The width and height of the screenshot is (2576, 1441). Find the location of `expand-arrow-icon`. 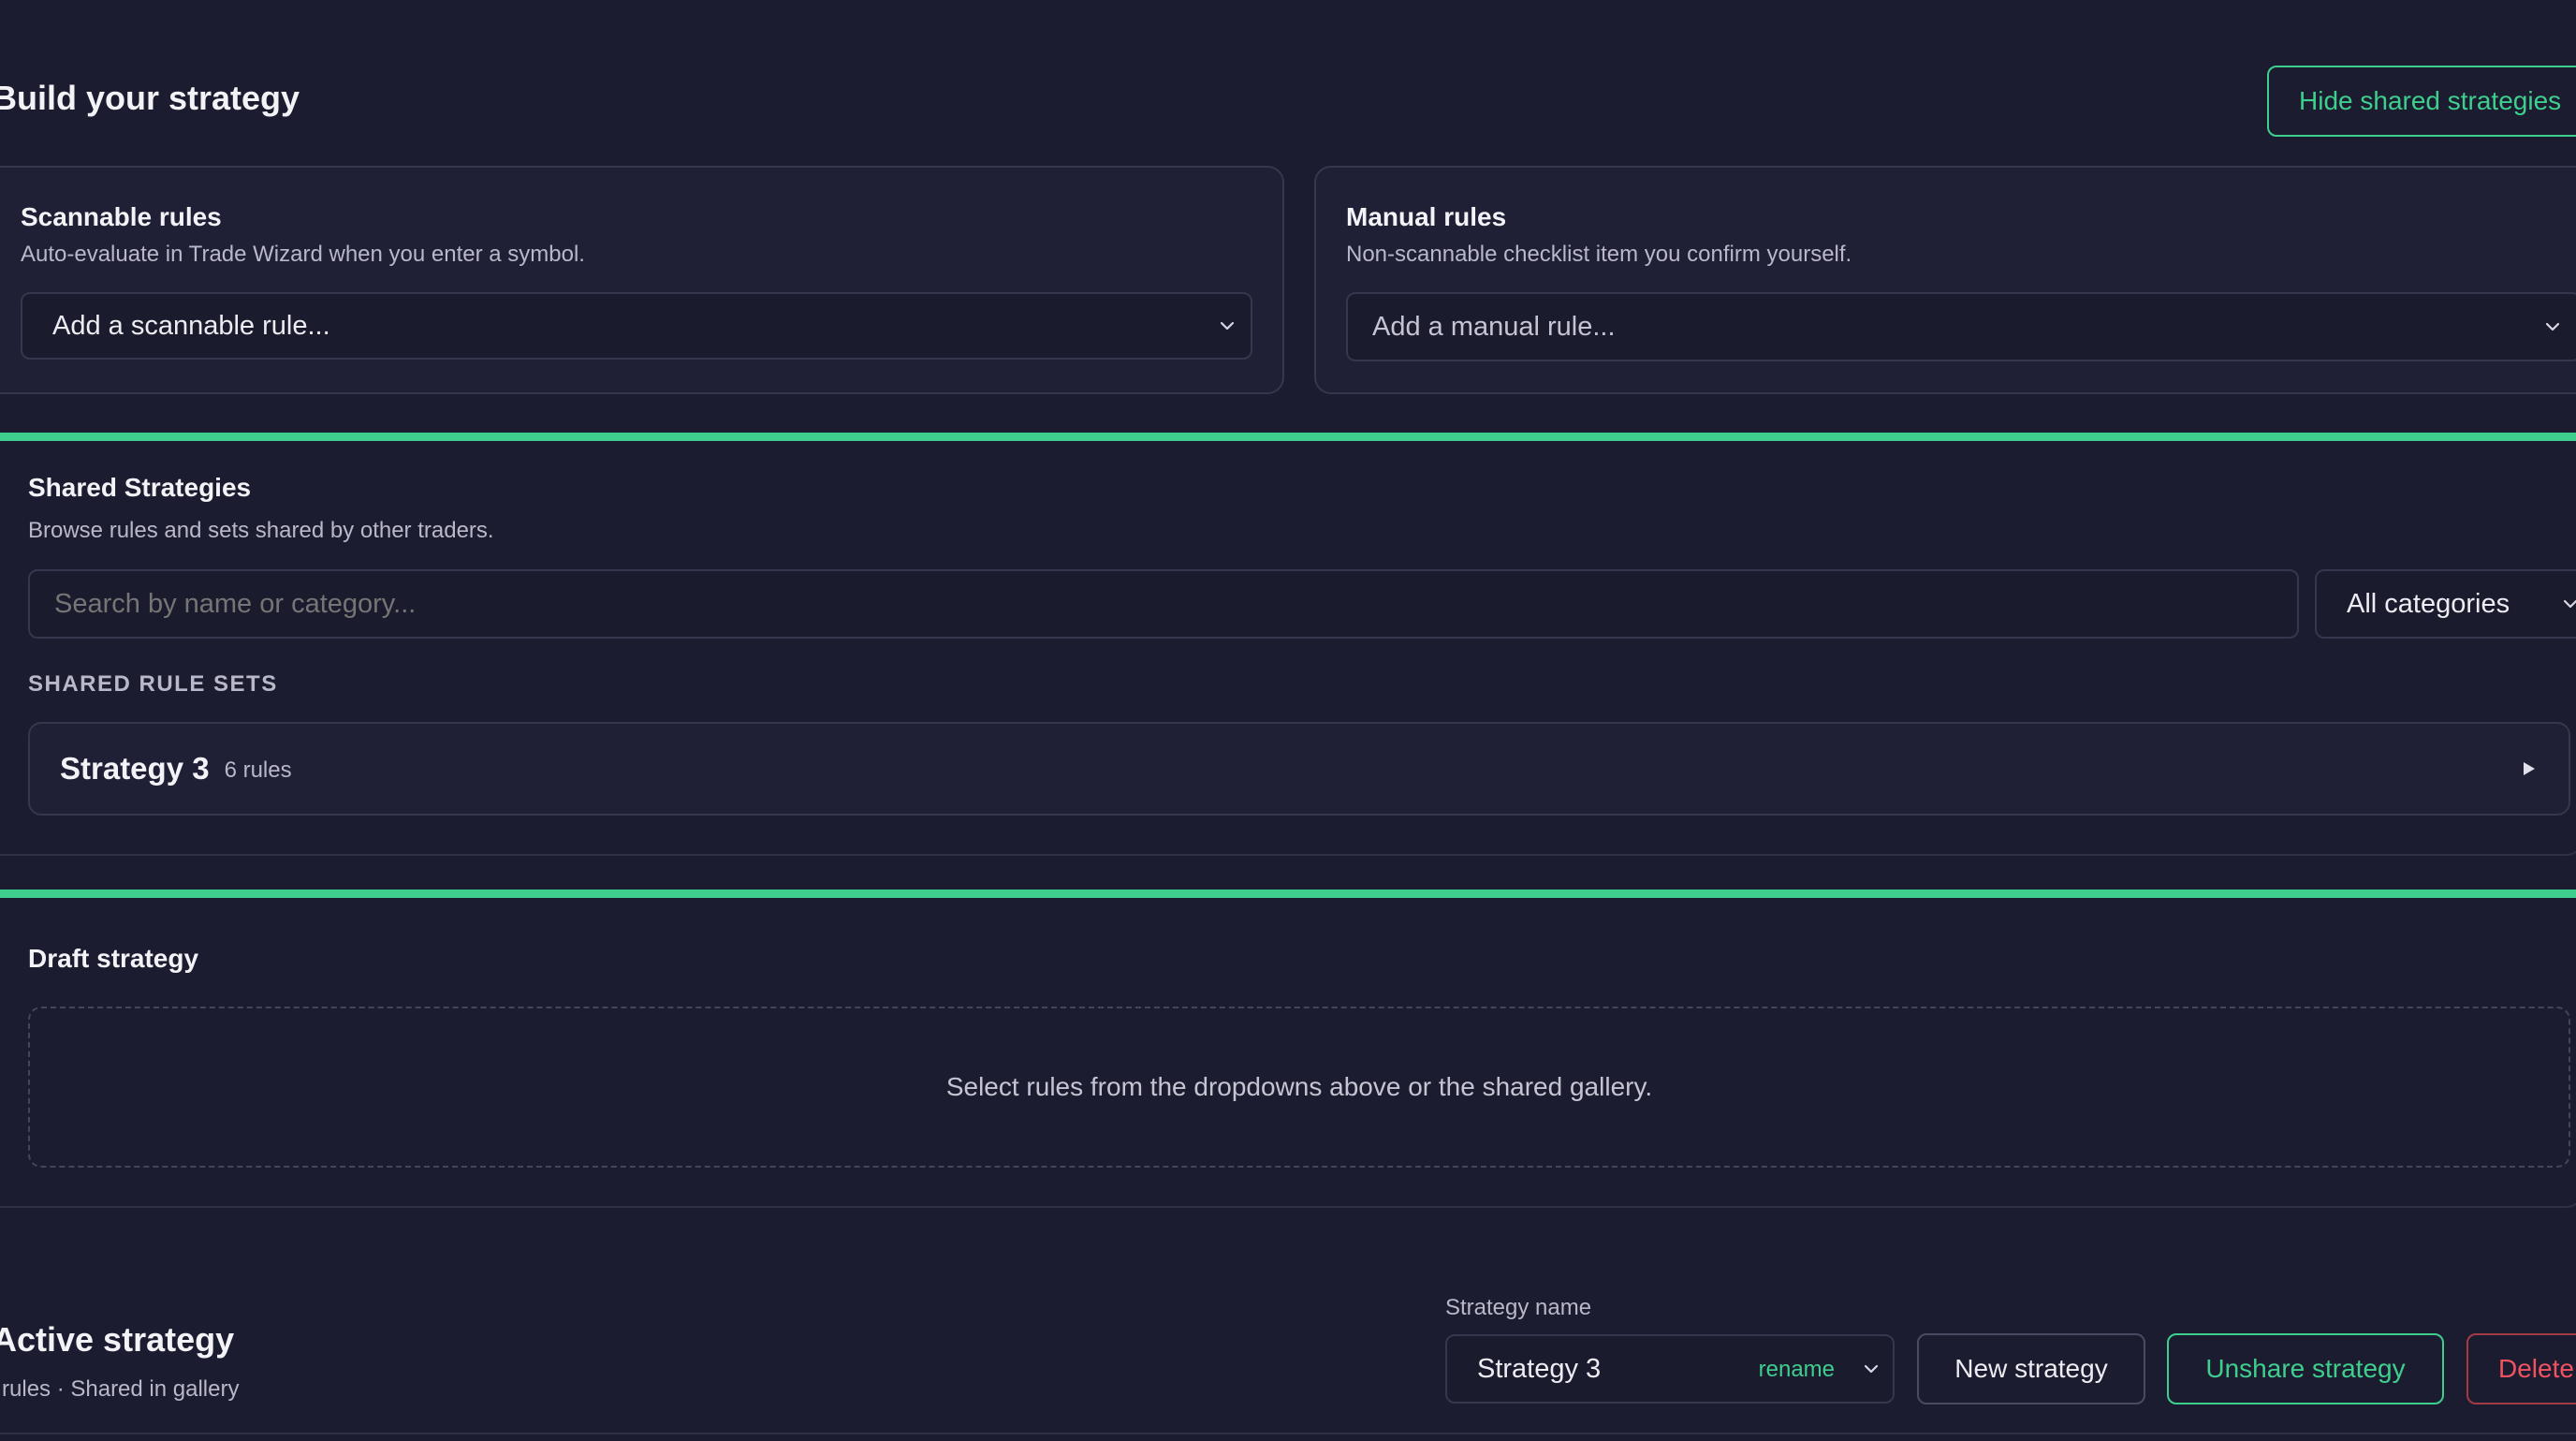

expand-arrow-icon is located at coordinates (2529, 768).